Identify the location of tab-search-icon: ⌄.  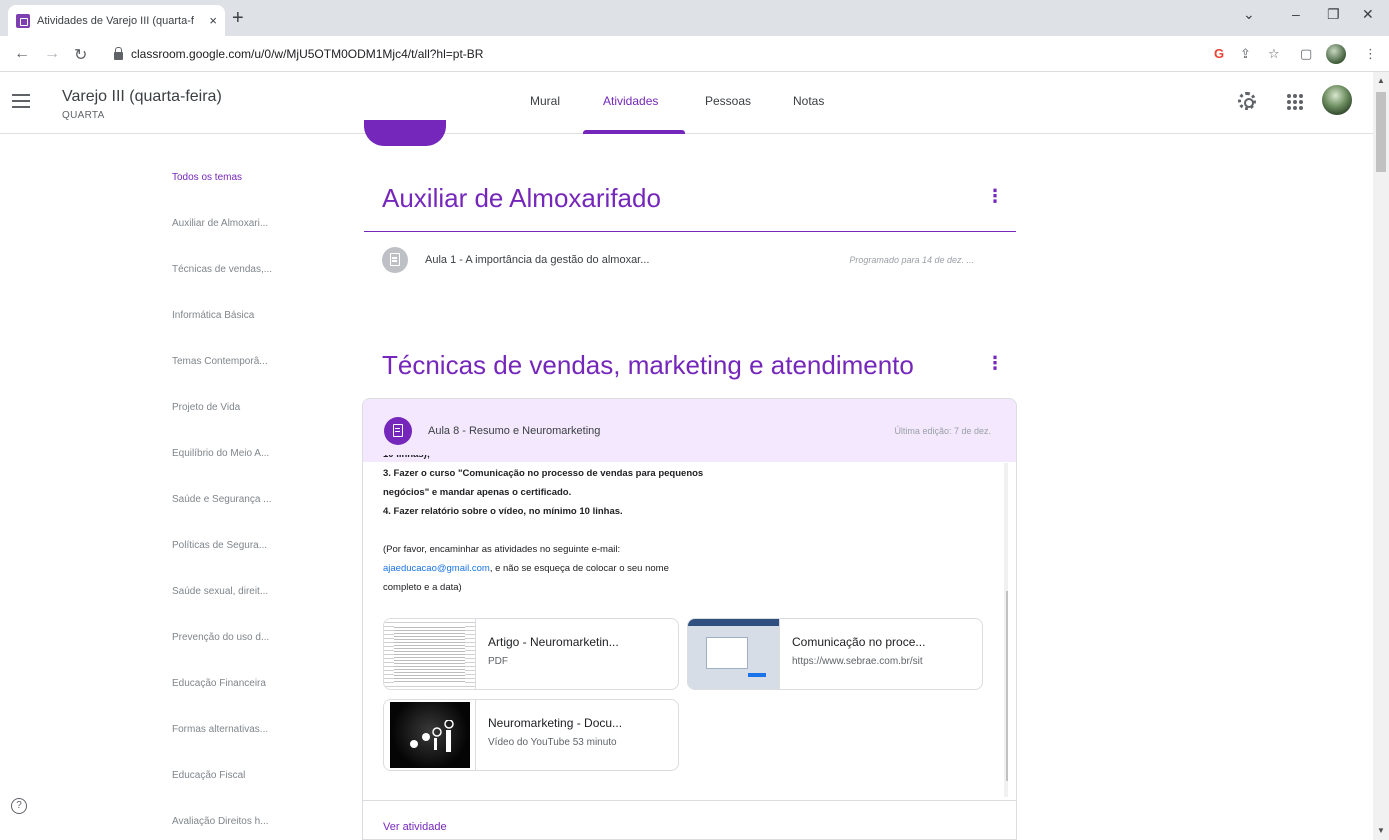
(1249, 14).